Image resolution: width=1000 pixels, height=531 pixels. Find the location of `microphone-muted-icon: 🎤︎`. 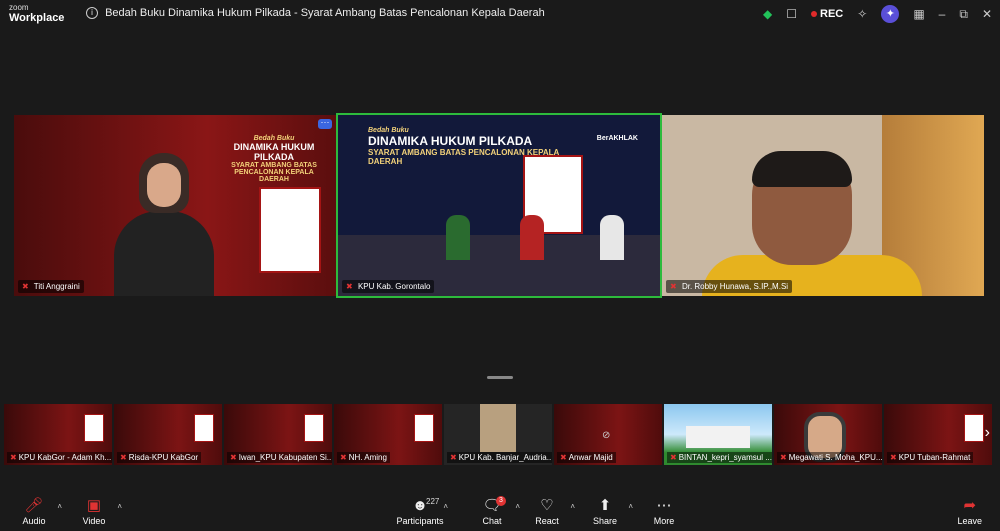

microphone-muted-icon: 🎤︎ is located at coordinates (34, 505).